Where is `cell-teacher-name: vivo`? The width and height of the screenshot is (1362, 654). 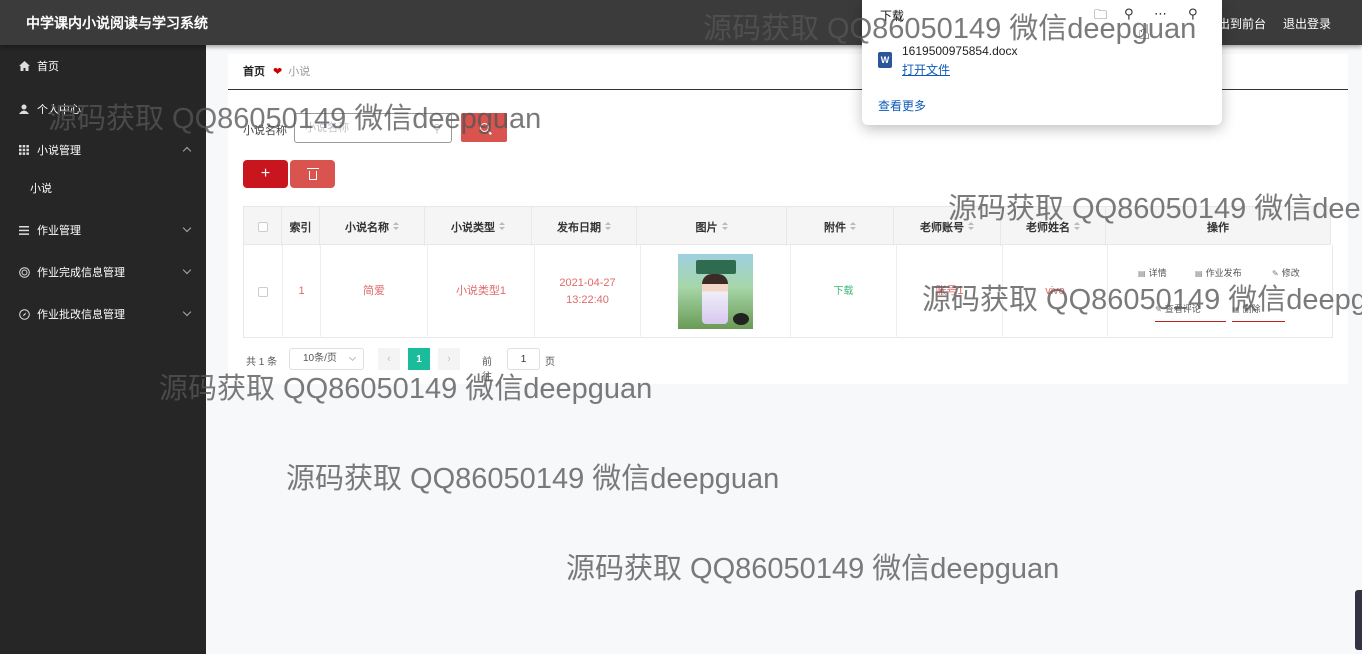 cell-teacher-name: vivo is located at coordinates (1055, 291).